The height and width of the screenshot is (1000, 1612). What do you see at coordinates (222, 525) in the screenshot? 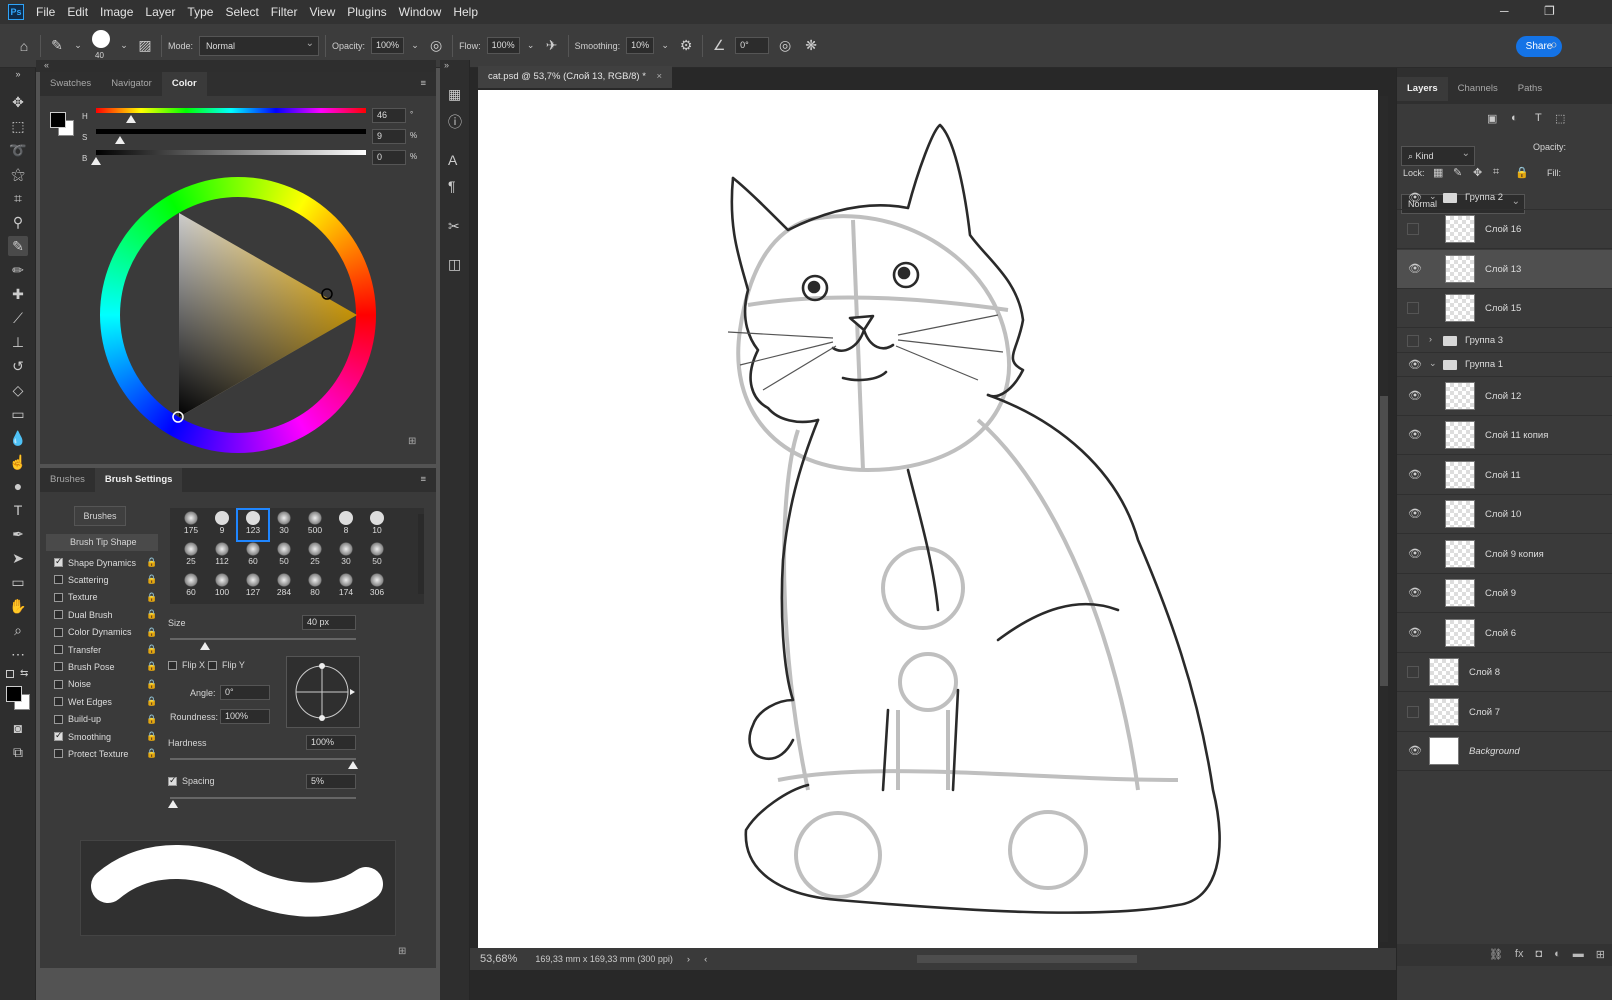
I see `brush-tip: 9` at bounding box center [222, 525].